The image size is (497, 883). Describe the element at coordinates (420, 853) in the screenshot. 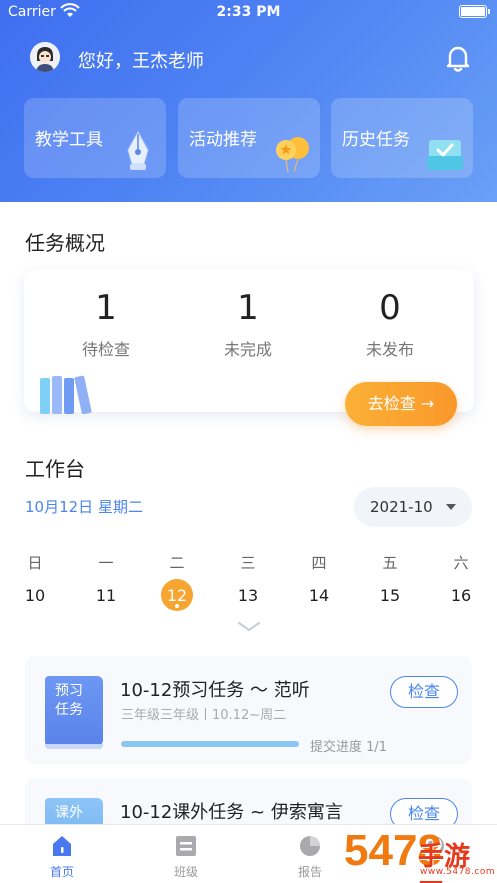

I see `watermark-logo: 5478 手游网 www.5478.com` at that location.